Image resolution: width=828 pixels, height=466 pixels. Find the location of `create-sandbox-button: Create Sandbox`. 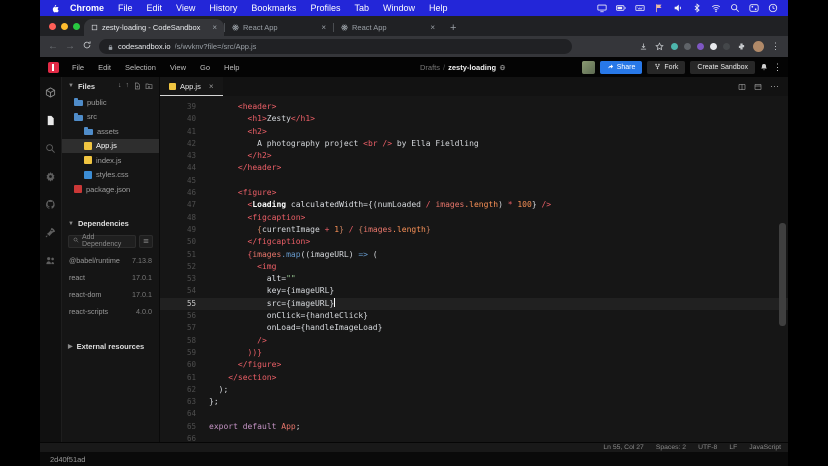

create-sandbox-button: Create Sandbox is located at coordinates (722, 67).